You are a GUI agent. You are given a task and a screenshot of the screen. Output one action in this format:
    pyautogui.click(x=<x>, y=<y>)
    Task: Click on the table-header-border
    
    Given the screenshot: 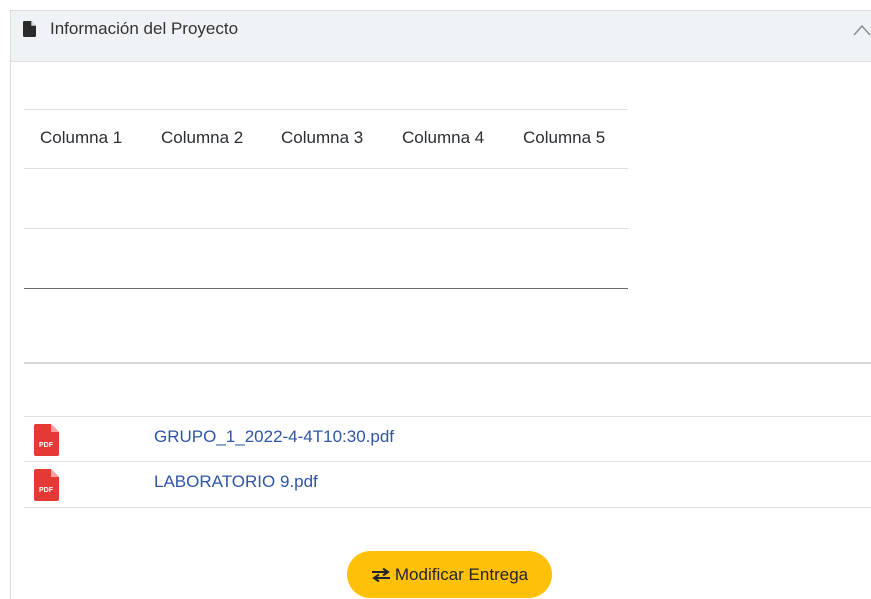 What is the action you would take?
    pyautogui.click(x=326, y=168)
    